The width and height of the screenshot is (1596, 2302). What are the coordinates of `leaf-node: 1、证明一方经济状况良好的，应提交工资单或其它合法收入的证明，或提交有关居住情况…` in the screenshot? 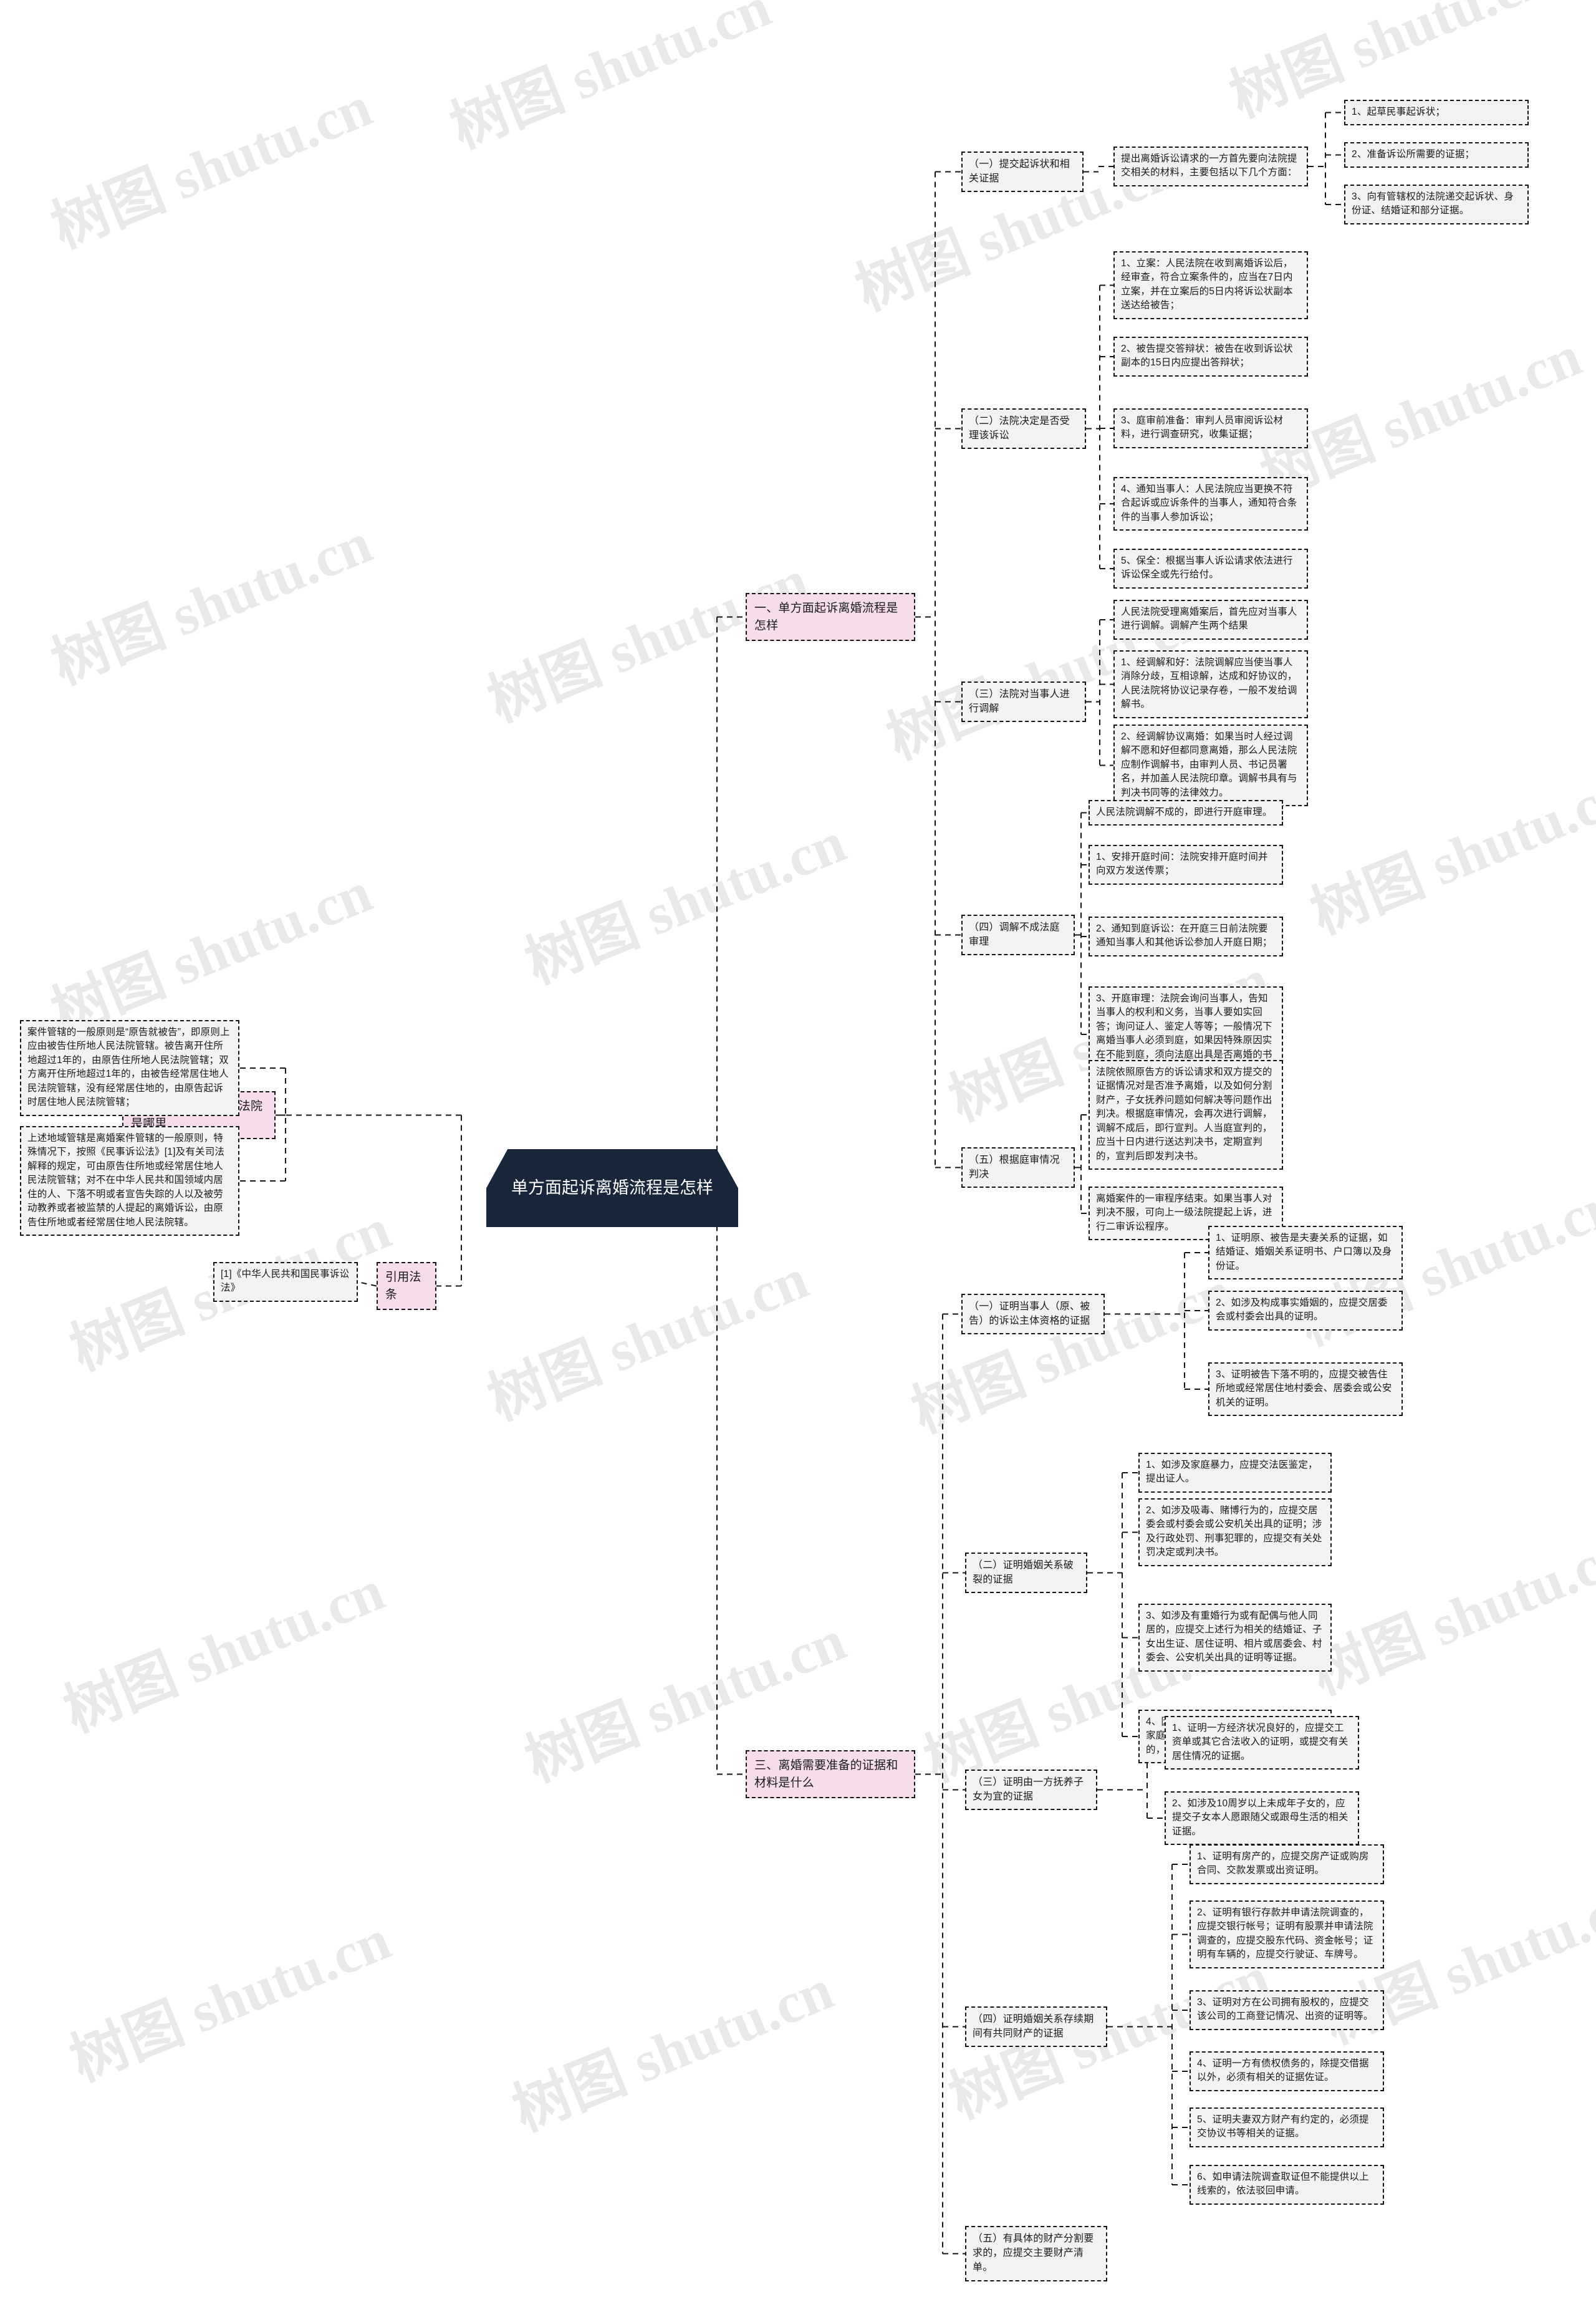 It's located at (1262, 1743).